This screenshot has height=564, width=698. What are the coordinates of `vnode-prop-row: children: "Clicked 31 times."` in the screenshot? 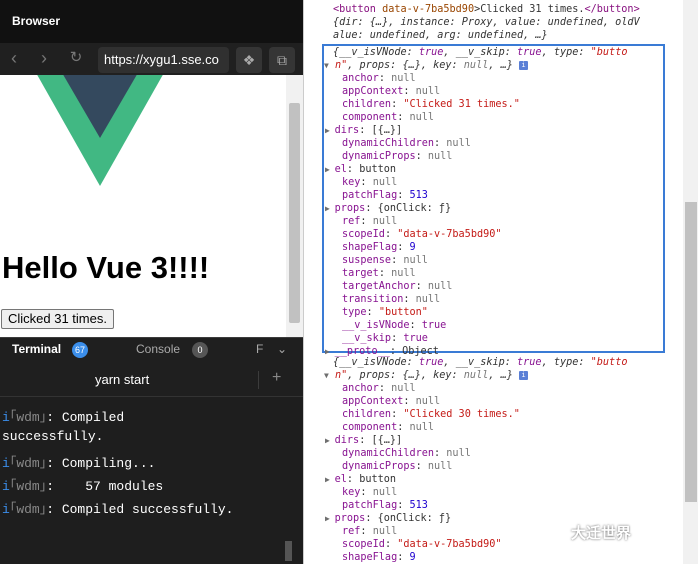 It's located at (431, 104).